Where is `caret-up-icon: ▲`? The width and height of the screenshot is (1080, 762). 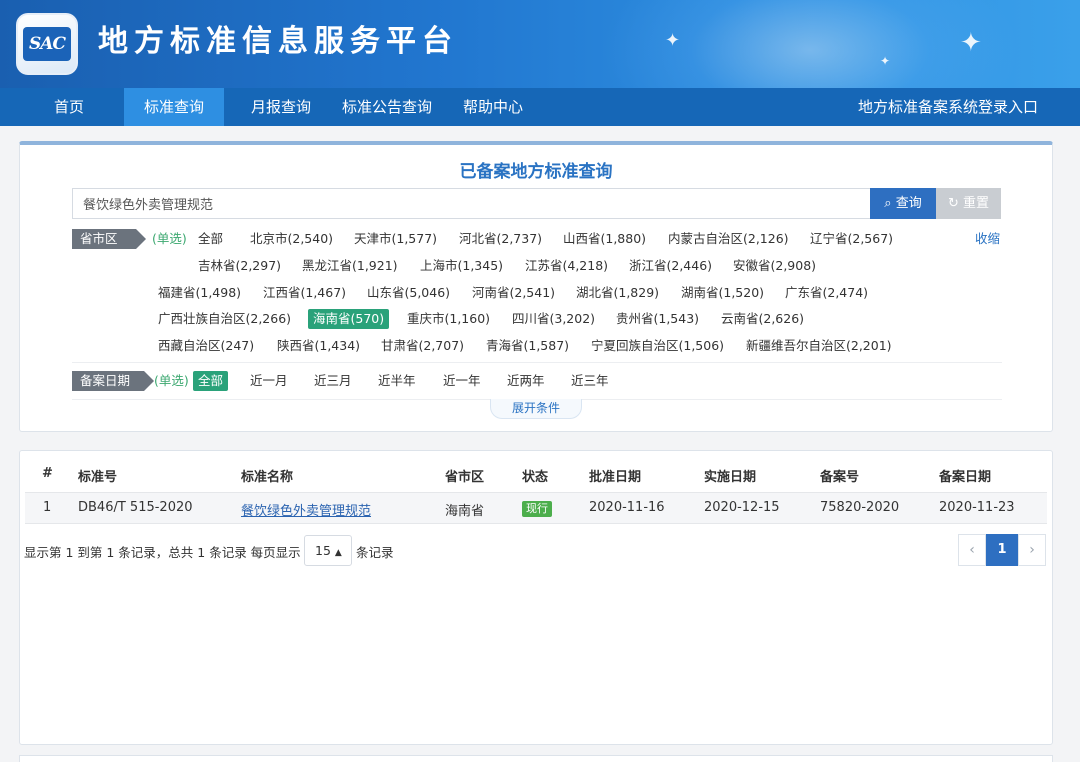 caret-up-icon: ▲ is located at coordinates (338, 553).